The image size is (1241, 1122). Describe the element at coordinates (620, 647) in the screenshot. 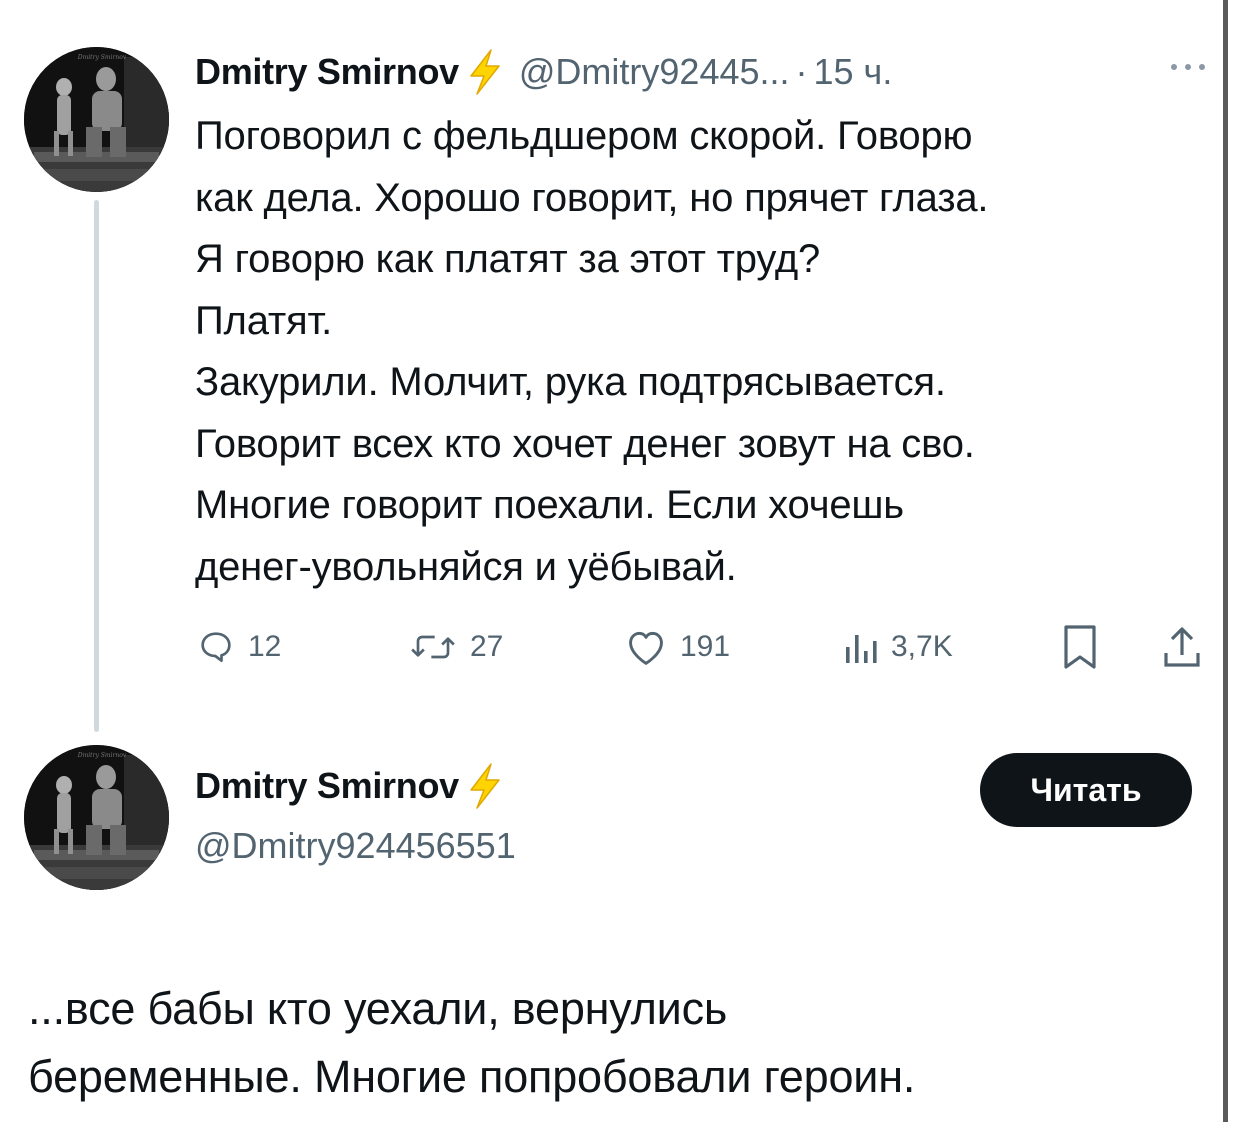

I see `tweet-actions: 12 27 191 3,7K` at that location.